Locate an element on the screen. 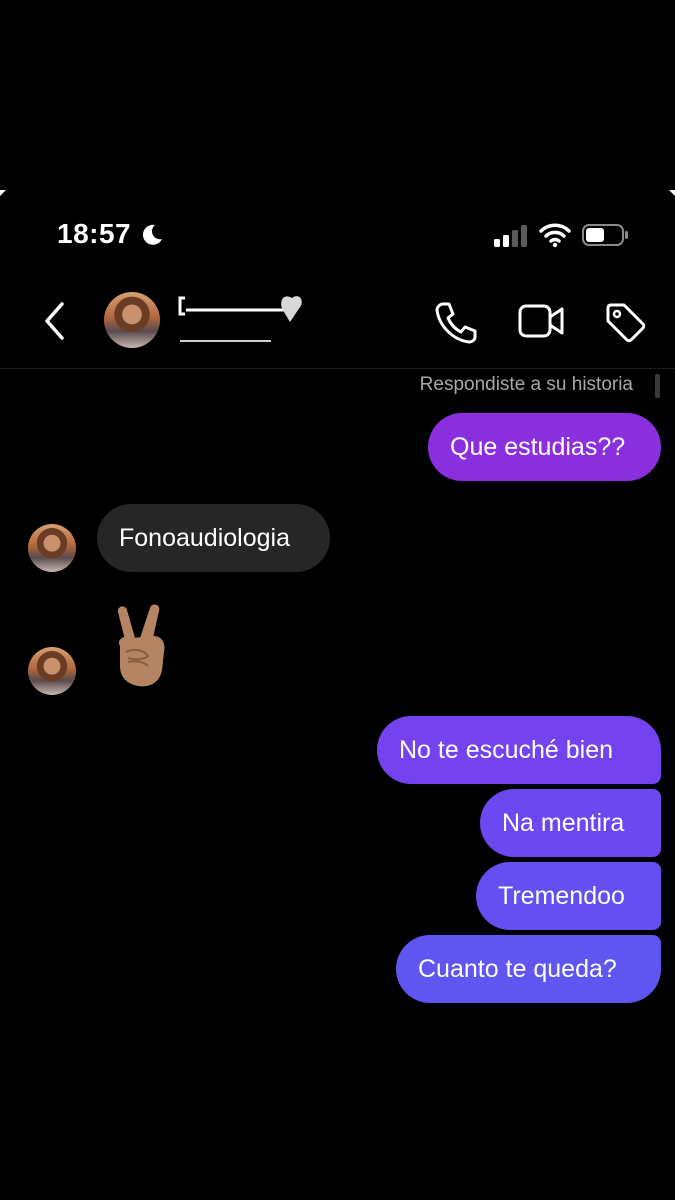  outgoing-message-bubble: No te escuché bien is located at coordinates (519, 750).